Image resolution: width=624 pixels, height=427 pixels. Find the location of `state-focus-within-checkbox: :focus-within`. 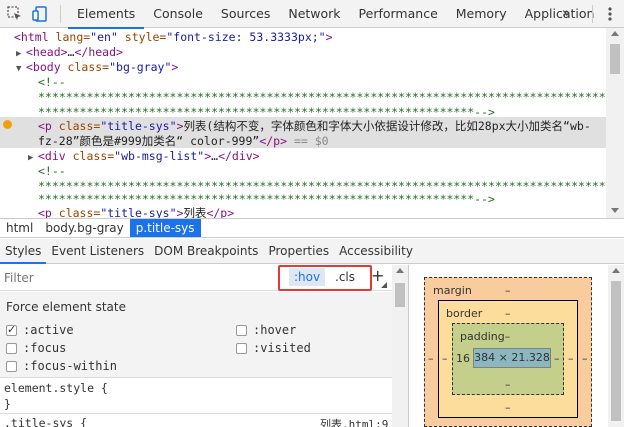

state-focus-within-checkbox: :focus-within is located at coordinates (61, 366).